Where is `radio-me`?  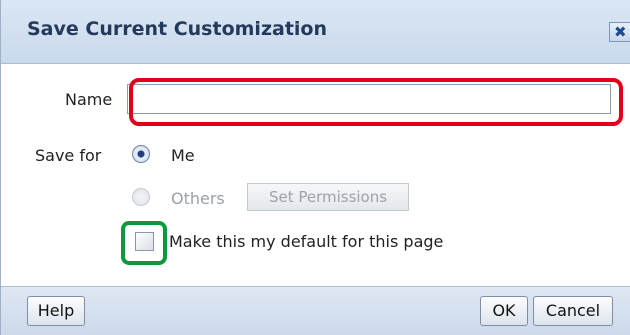
radio-me is located at coordinates (141, 154).